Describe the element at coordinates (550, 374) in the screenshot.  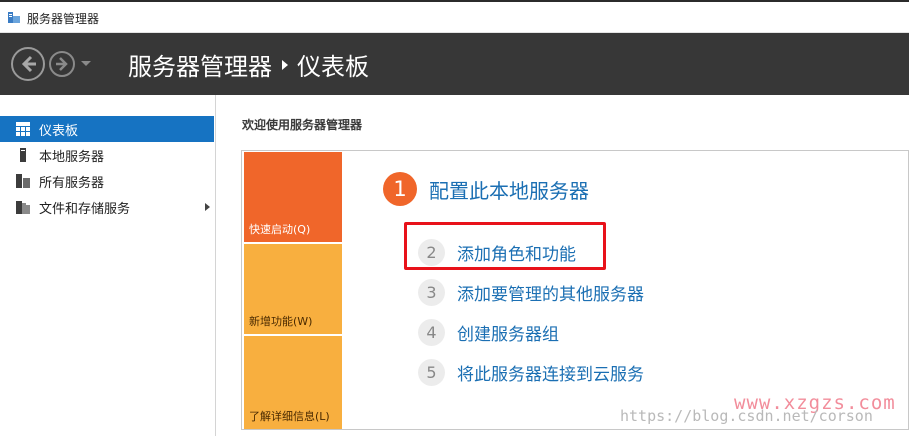
I see `step-label: 将此服务器连接到云服务` at that location.